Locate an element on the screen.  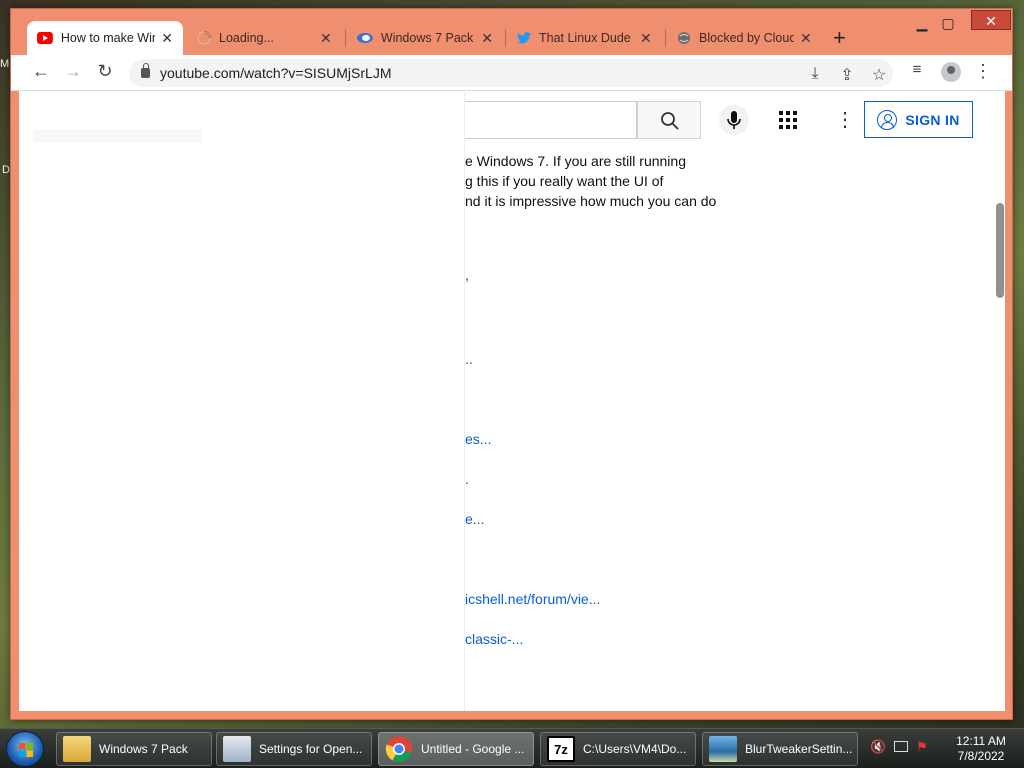
network-icon is located at coordinates (901, 746).